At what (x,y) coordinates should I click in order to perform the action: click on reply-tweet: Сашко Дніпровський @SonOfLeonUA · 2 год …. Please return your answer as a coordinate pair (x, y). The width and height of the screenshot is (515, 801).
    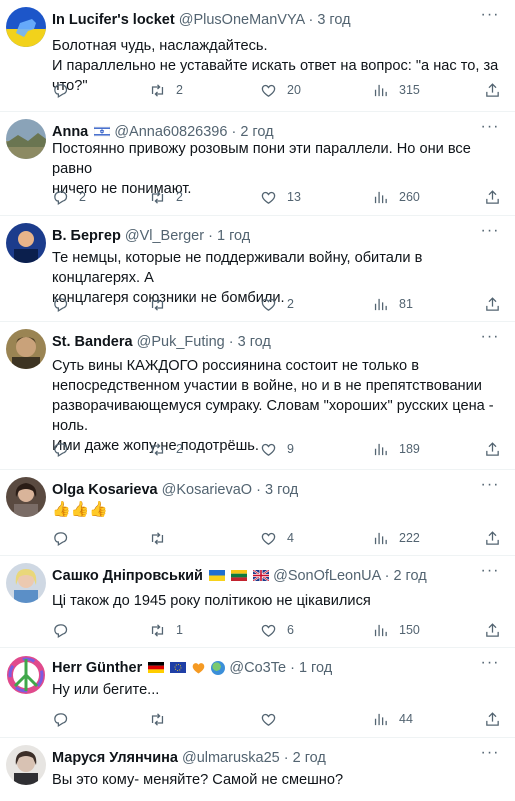
    Looking at the image, I should click on (257, 602).